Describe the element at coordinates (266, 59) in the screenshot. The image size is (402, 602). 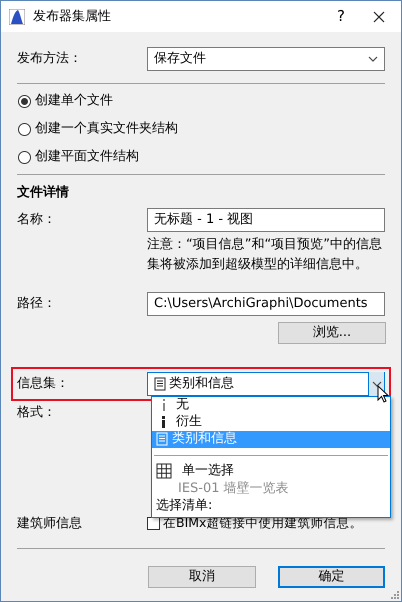
I see `method-dropdown: 保存文件` at that location.